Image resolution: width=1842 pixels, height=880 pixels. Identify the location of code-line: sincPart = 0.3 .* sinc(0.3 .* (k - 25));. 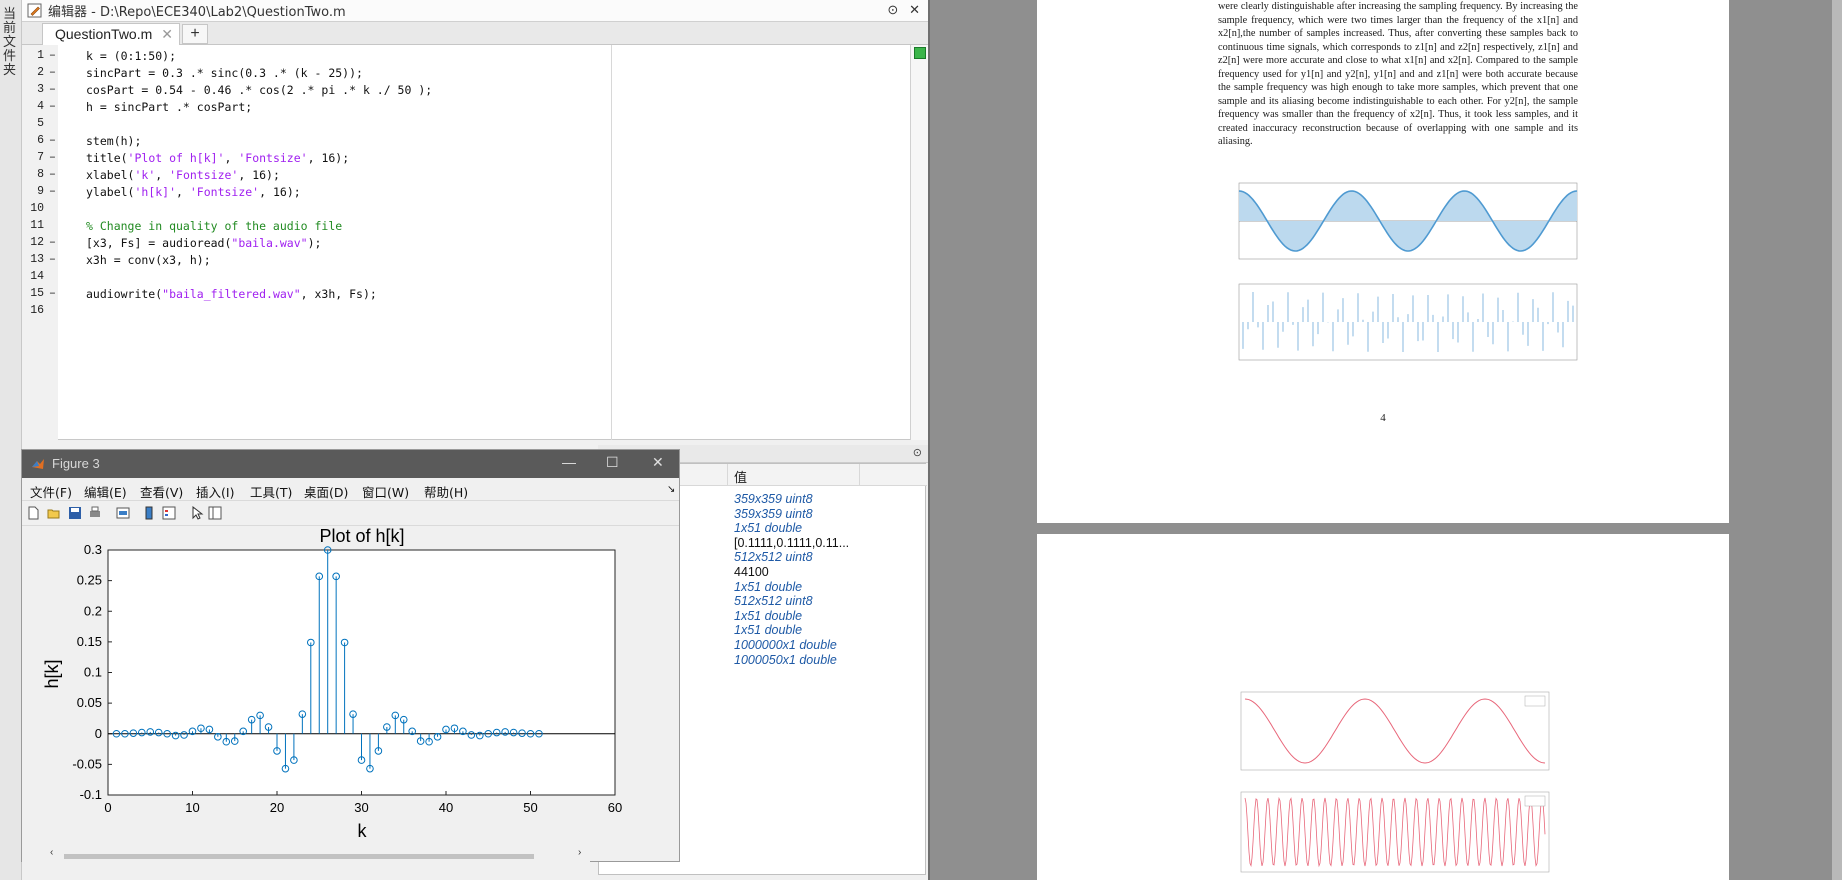
(224, 73).